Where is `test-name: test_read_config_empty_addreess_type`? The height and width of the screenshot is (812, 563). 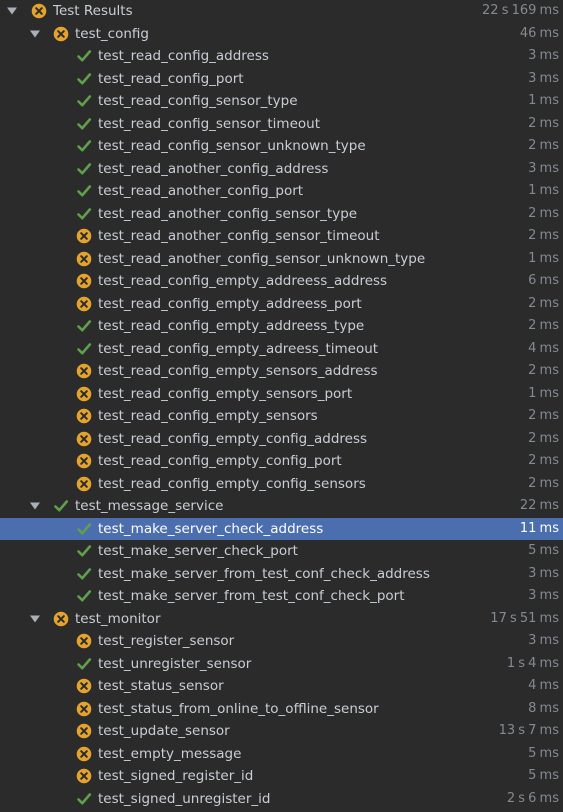
test-name: test_read_config_empty_addreess_type is located at coordinates (231, 326).